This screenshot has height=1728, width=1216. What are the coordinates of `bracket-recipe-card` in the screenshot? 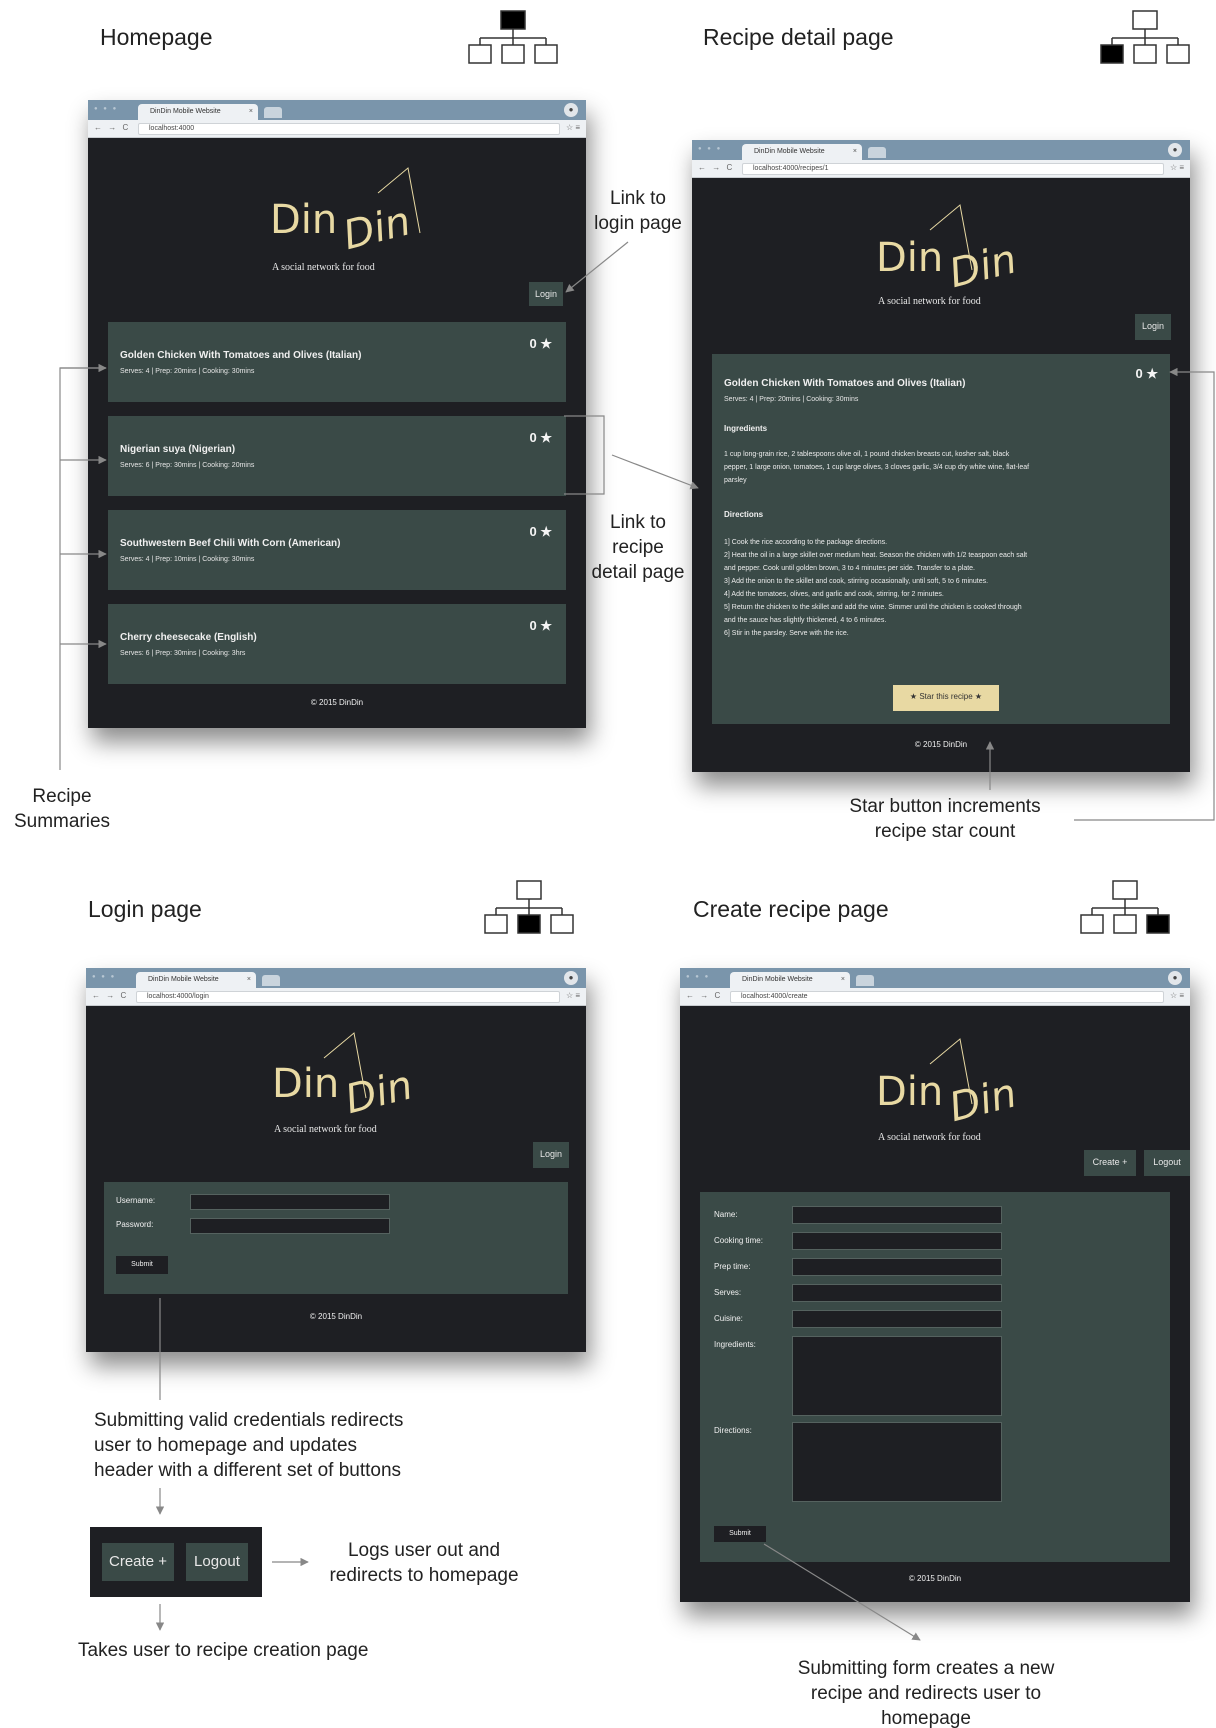 It's located at (584, 455).